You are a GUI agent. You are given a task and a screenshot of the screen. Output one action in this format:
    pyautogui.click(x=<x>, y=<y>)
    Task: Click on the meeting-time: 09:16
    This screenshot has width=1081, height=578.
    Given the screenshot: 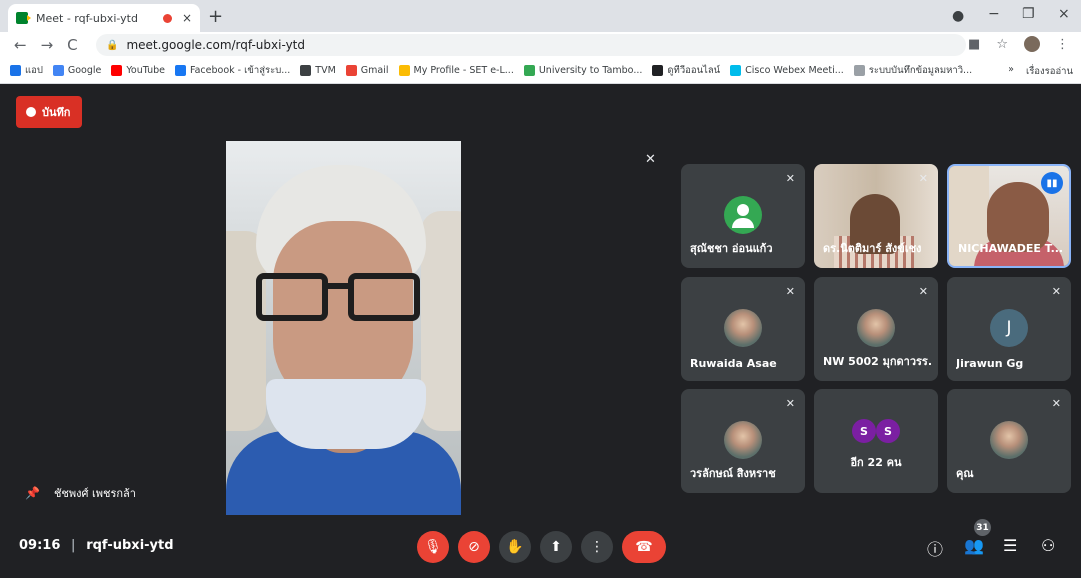 What is the action you would take?
    pyautogui.click(x=40, y=545)
    